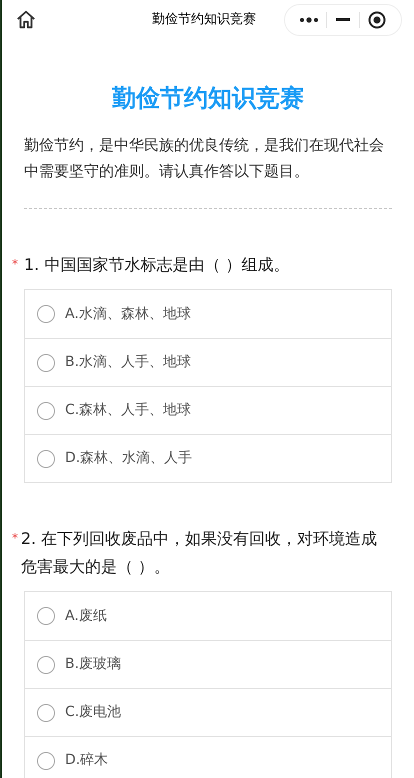 This screenshot has height=778, width=414. What do you see at coordinates (128, 458) in the screenshot?
I see `option-label: D.森林、水滴、人手` at bounding box center [128, 458].